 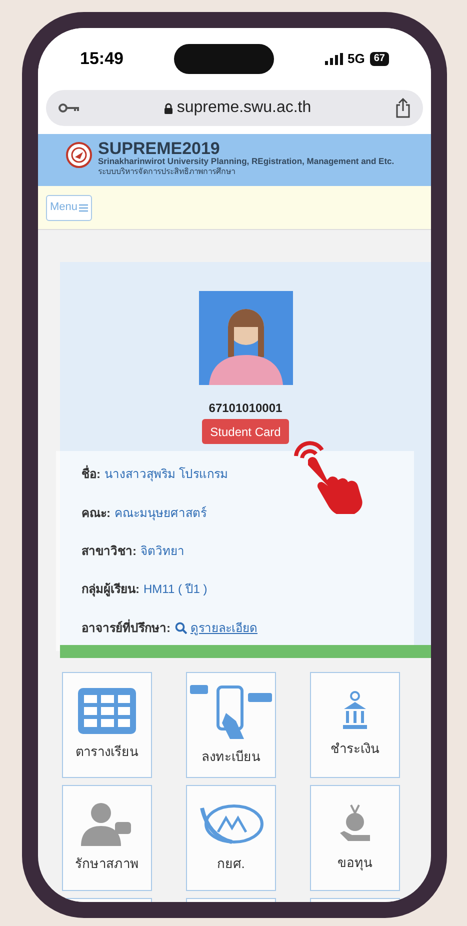 What do you see at coordinates (355, 711) in the screenshot?
I see `bank-icon` at bounding box center [355, 711].